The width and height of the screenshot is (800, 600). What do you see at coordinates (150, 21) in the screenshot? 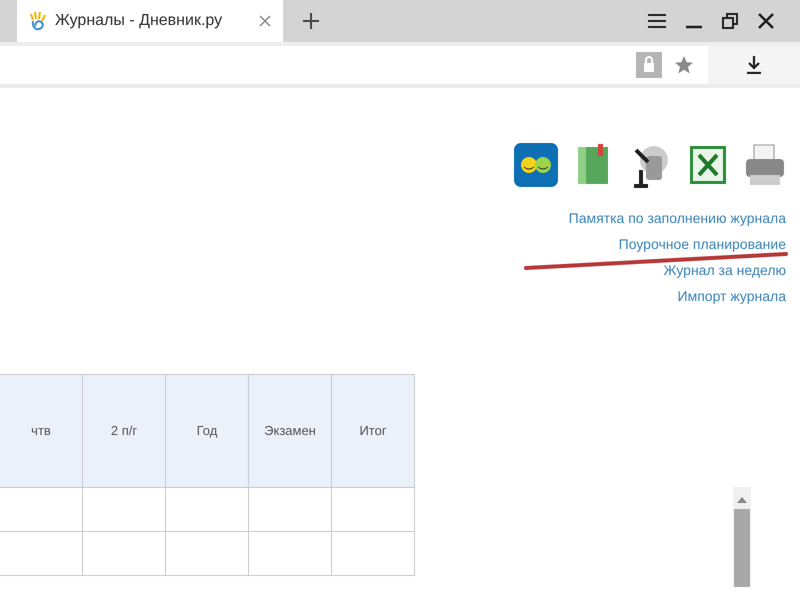
I see `browser-tab: Журналы - Дневник.ру` at bounding box center [150, 21].